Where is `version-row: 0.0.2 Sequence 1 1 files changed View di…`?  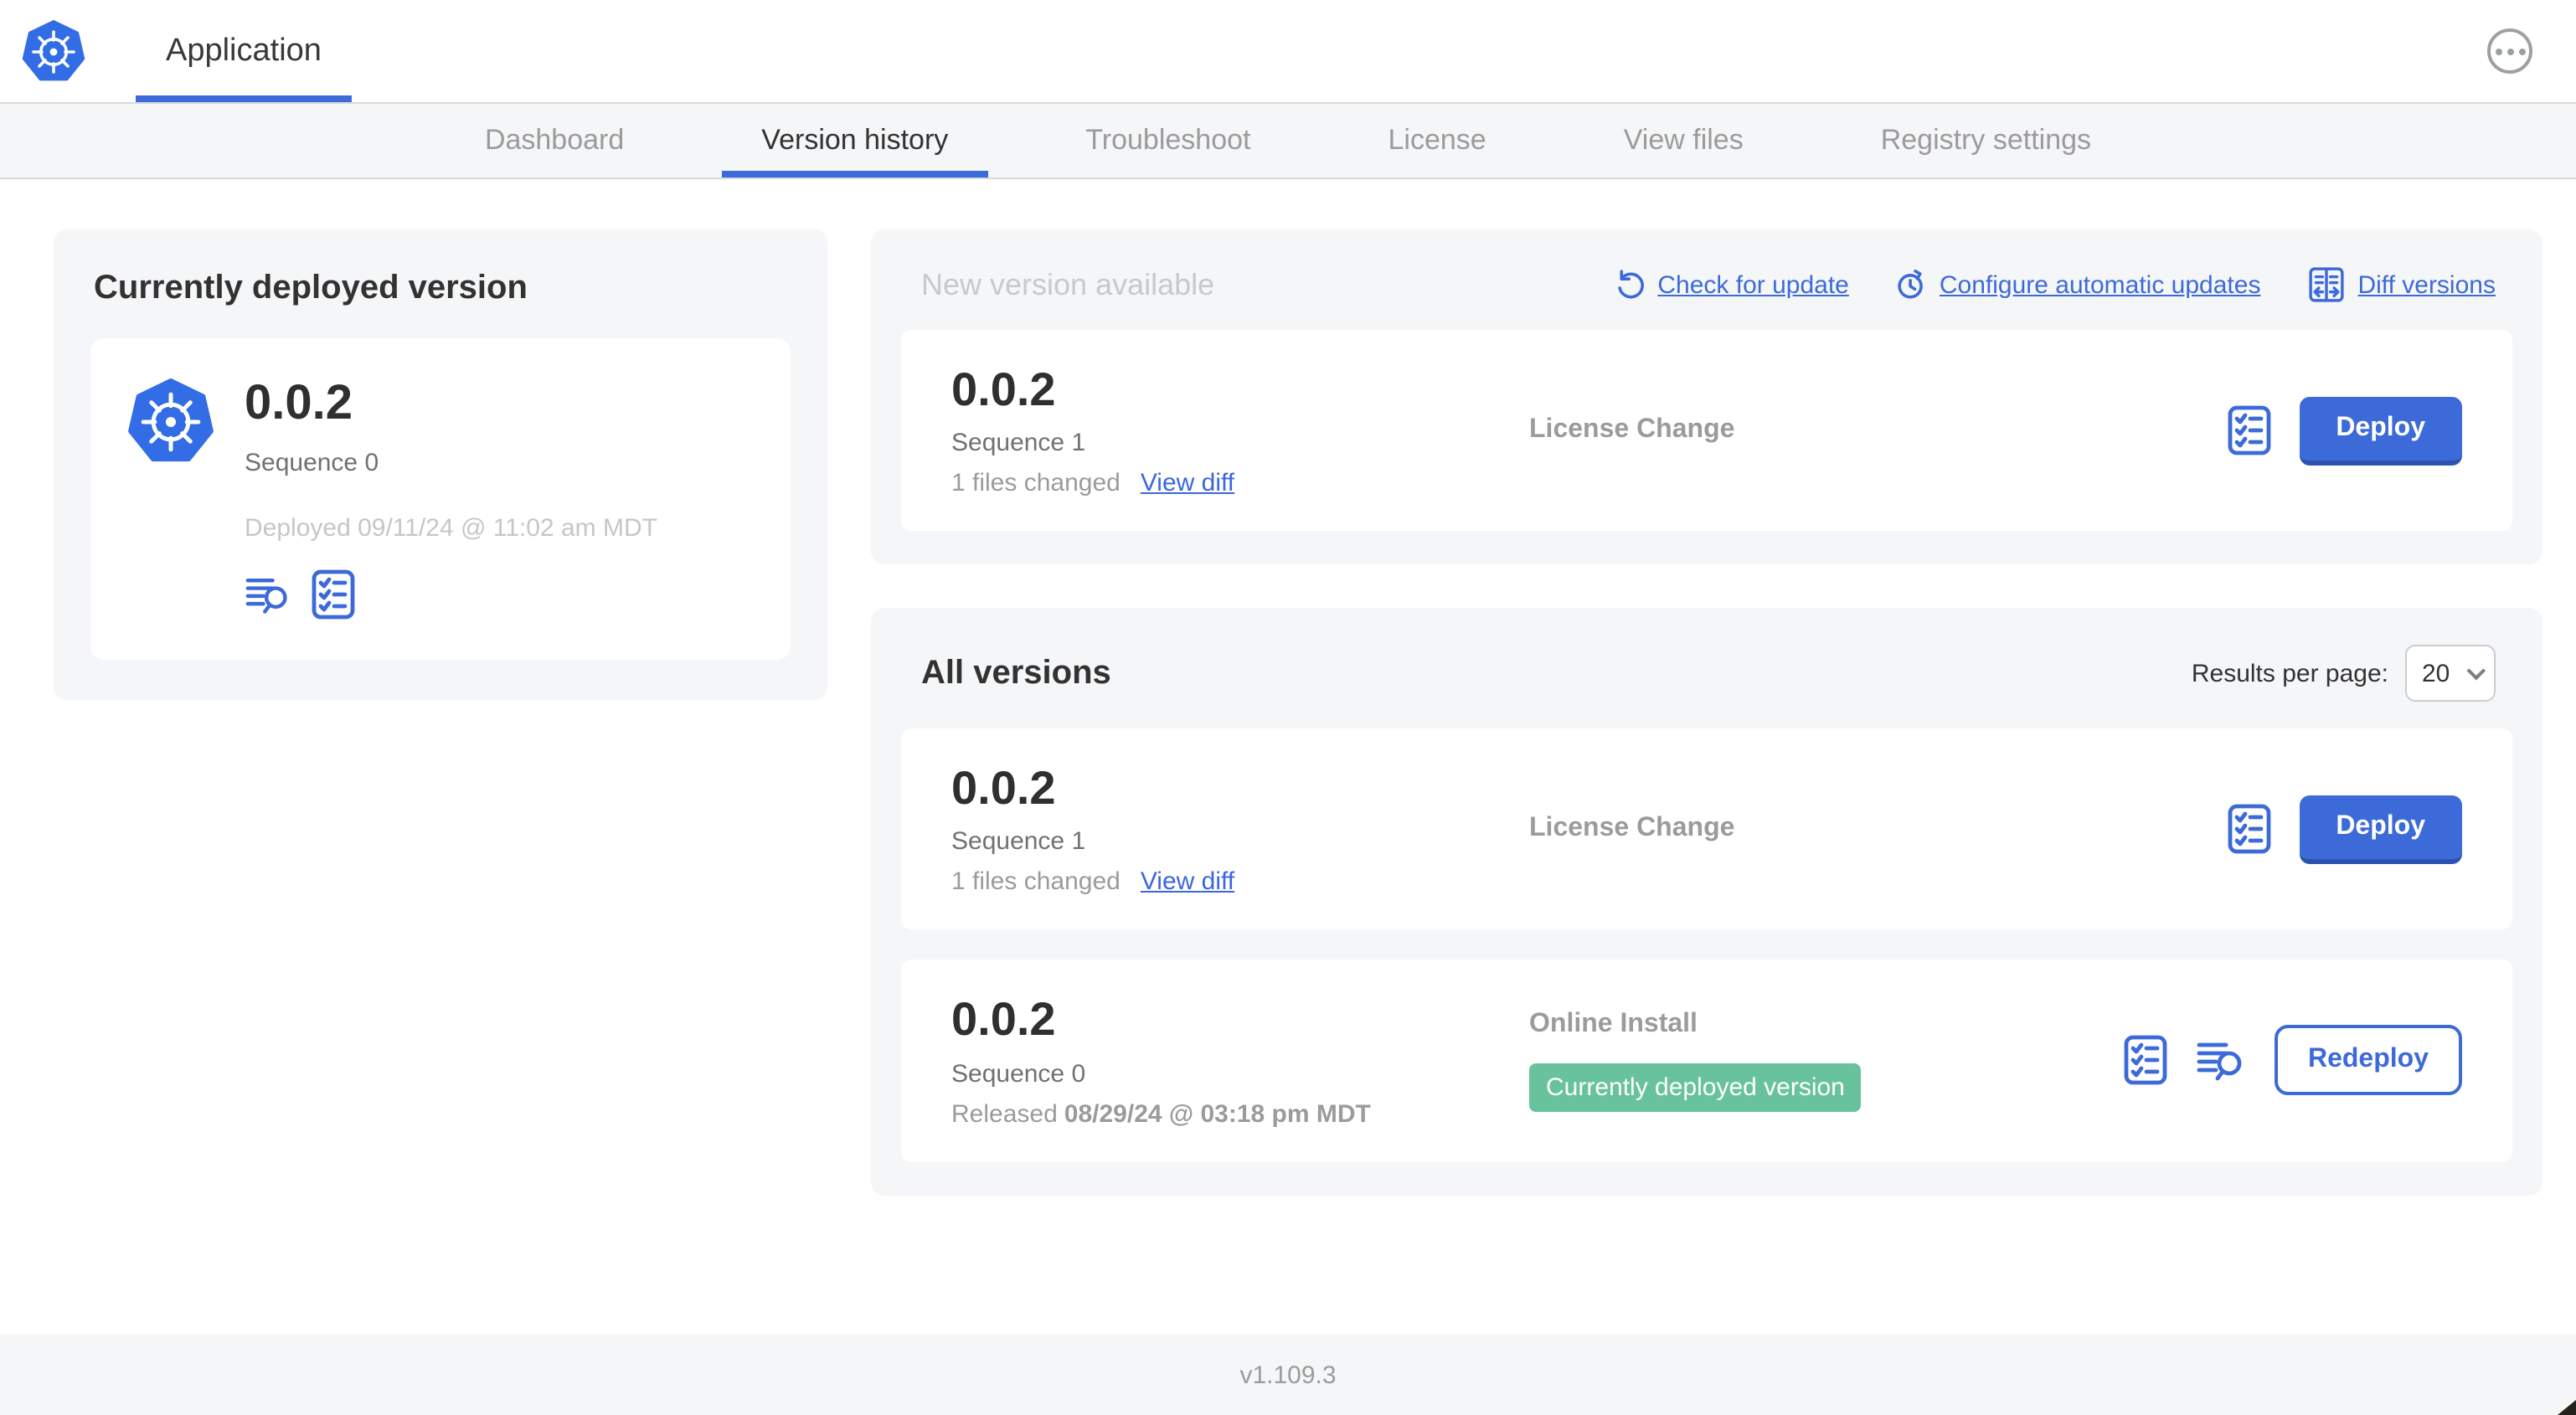 version-row: 0.0.2 Sequence 1 1 files changed View di… is located at coordinates (1706, 829).